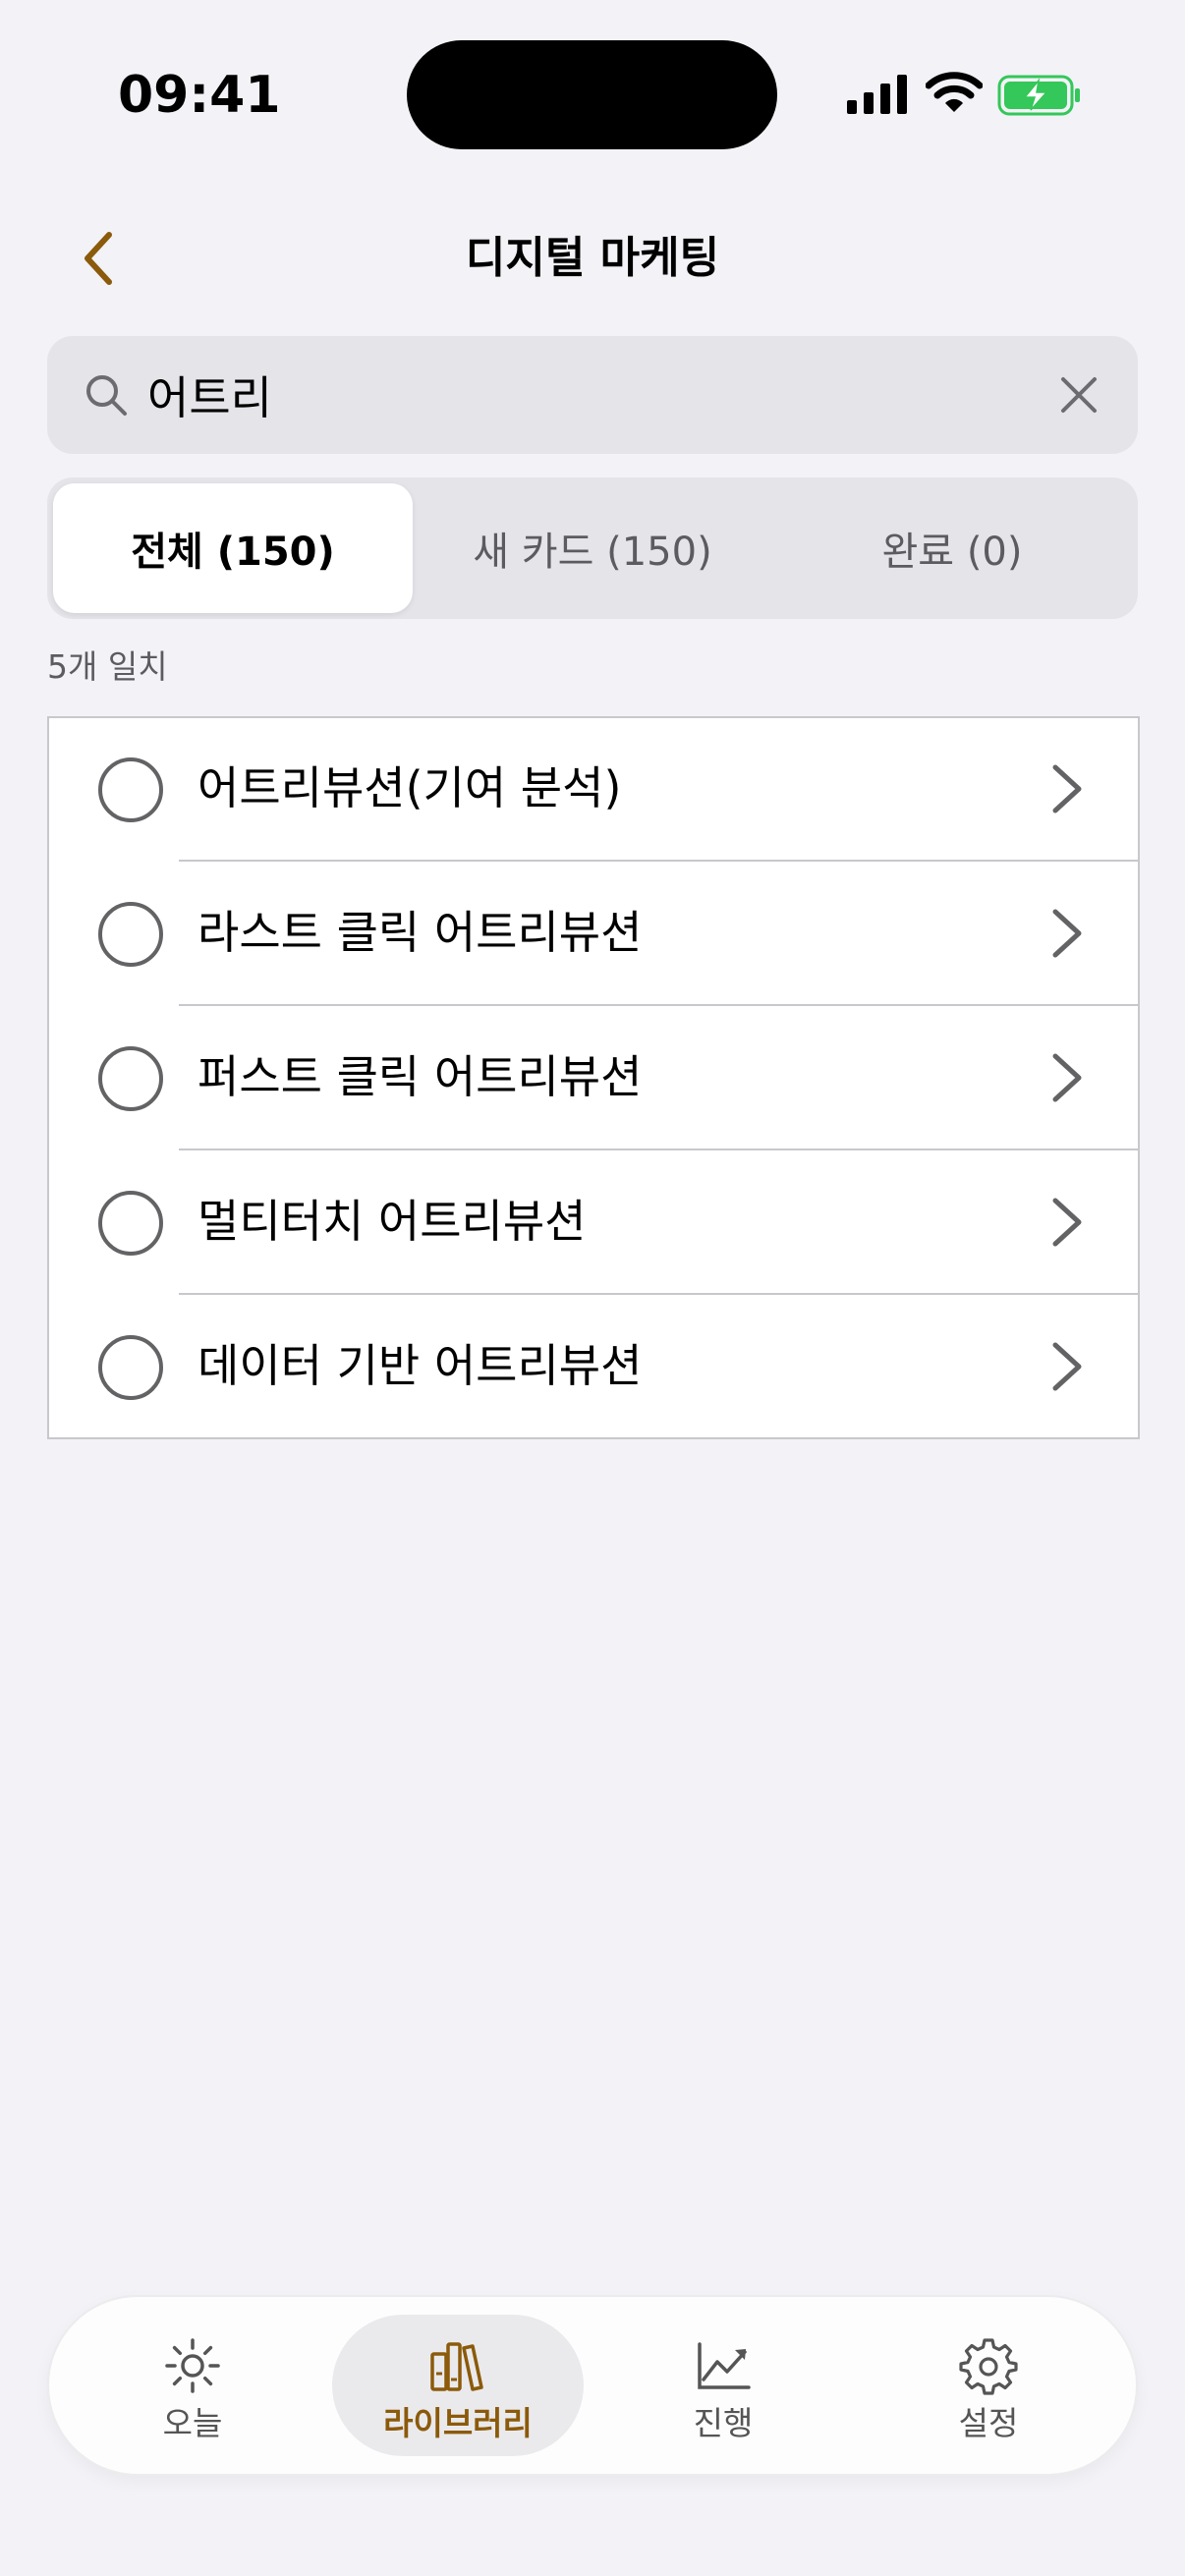 Image resolution: width=1185 pixels, height=2576 pixels. I want to click on list-item-label: 퍼스트 클릭 어트리뷰션, so click(421, 1076).